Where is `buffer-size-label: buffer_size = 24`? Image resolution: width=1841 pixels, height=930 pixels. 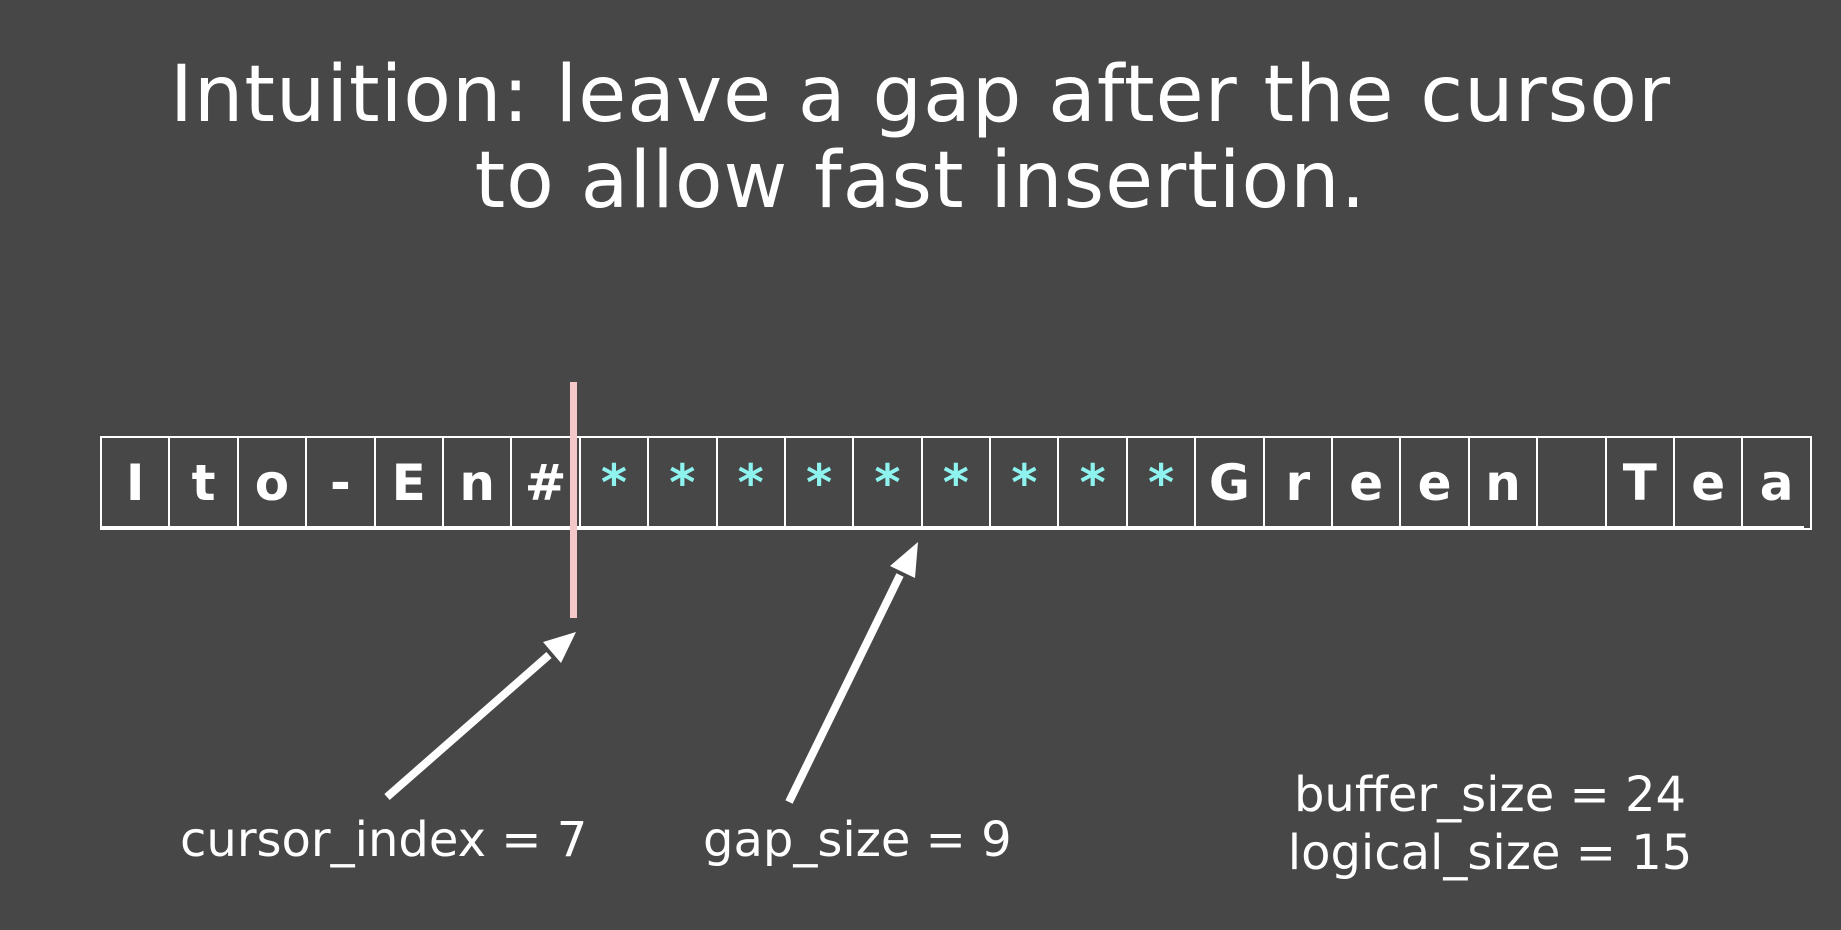
buffer-size-label: buffer_size = 24 is located at coordinates (1490, 795).